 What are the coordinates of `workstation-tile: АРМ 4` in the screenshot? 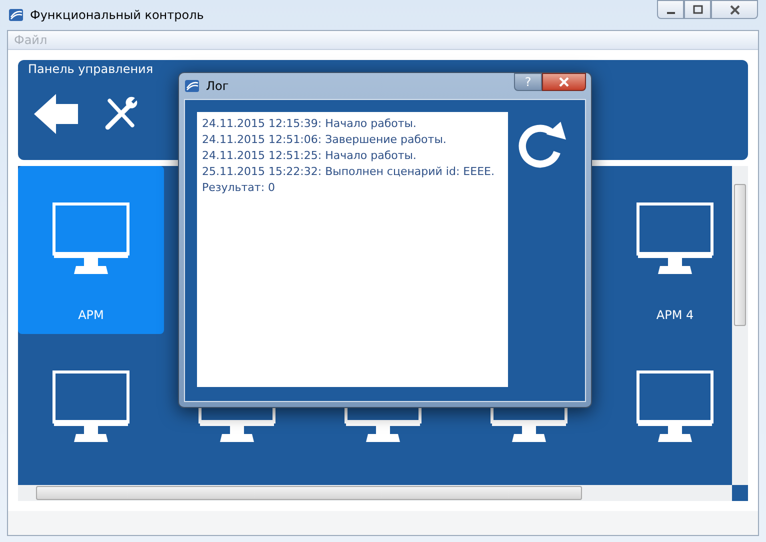 It's located at (667, 250).